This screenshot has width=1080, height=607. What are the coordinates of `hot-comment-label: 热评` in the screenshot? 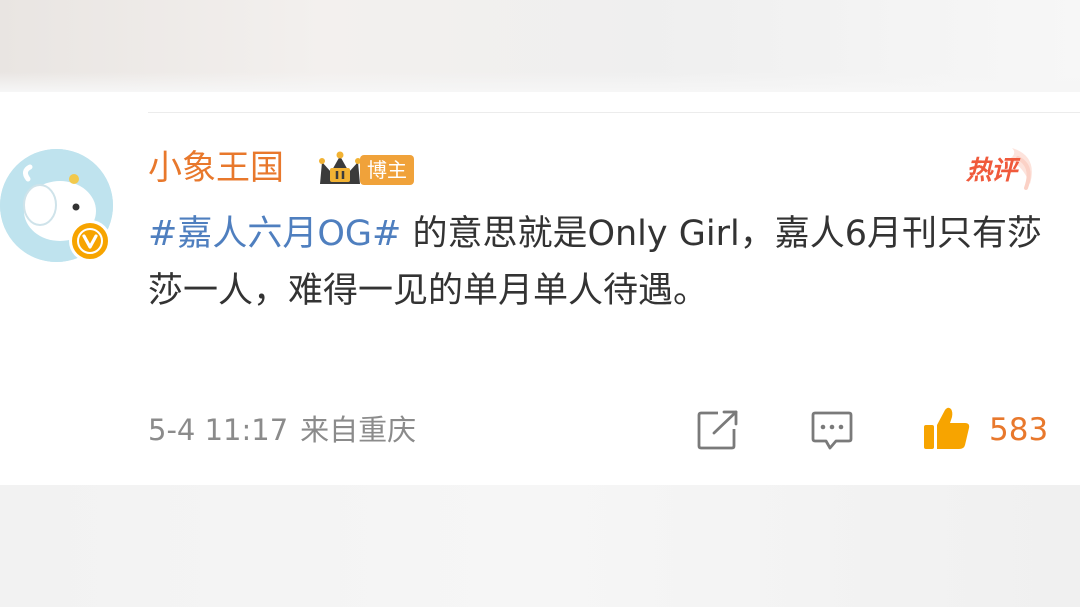 It's located at (991, 171).